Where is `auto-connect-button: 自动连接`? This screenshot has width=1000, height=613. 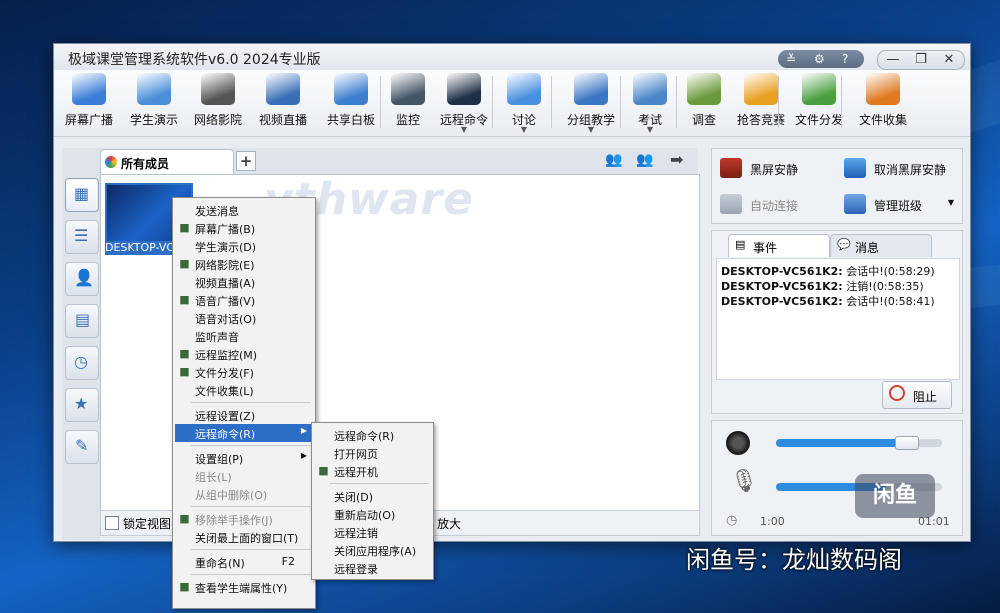
auto-connect-button: 自动连接 is located at coordinates (775, 204).